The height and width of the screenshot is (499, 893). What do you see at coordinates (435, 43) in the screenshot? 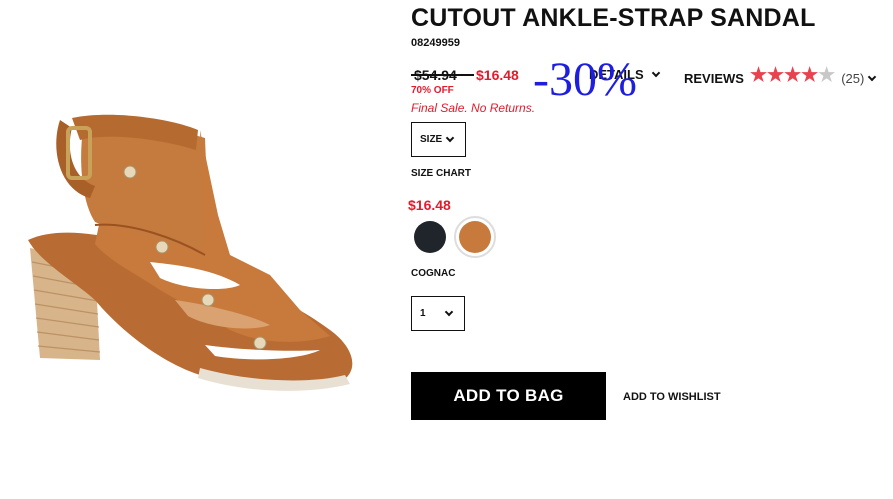
I see `product-sku: 08249959` at bounding box center [435, 43].